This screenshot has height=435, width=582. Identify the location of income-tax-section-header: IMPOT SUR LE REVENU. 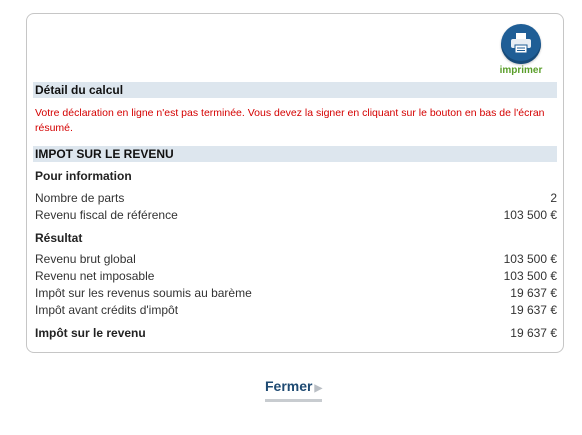
(295, 154).